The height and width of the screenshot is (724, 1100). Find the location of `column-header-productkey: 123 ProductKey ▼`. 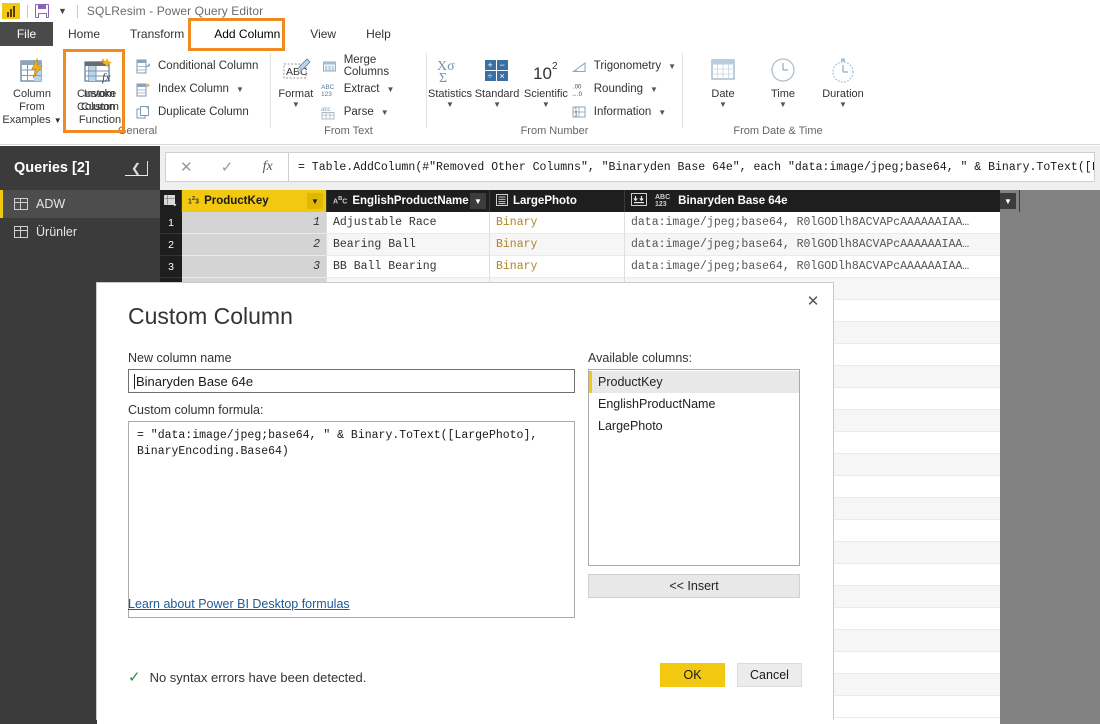

column-header-productkey: 123 ProductKey ▼ is located at coordinates (254, 201).